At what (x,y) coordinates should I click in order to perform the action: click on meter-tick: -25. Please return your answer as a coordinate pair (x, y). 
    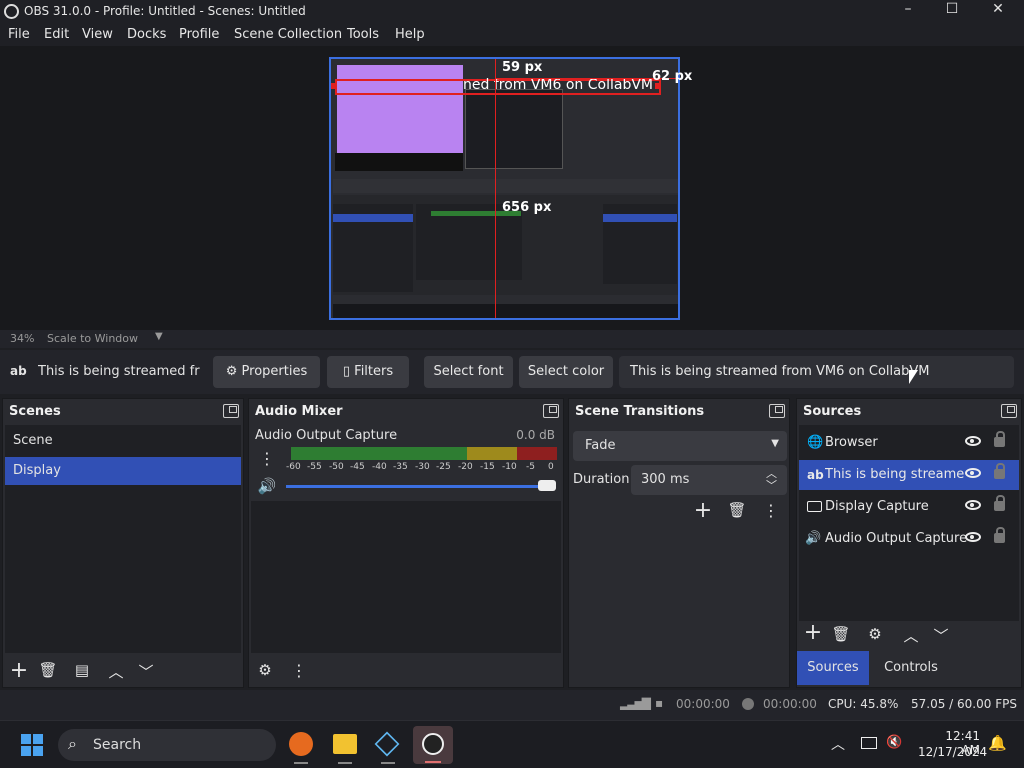
    Looking at the image, I should click on (443, 467).